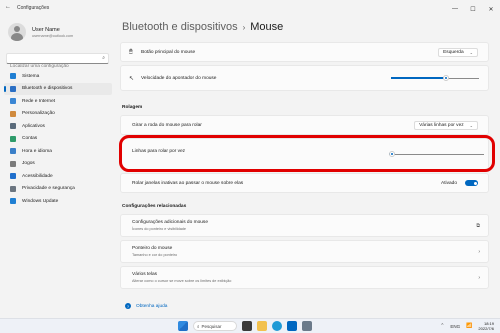  What do you see at coordinates (13, 163) in the screenshot?
I see `gamepad-icon` at bounding box center [13, 163].